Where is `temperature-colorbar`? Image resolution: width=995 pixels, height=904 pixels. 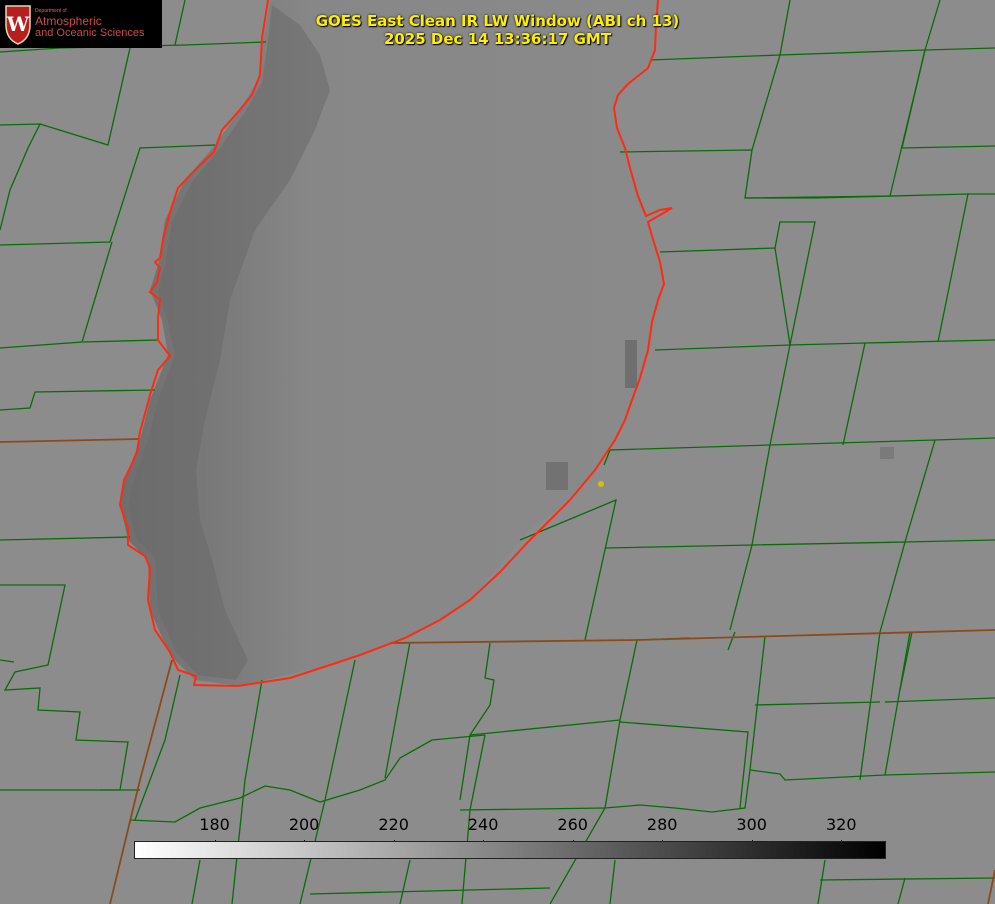
temperature-colorbar is located at coordinates (510, 850).